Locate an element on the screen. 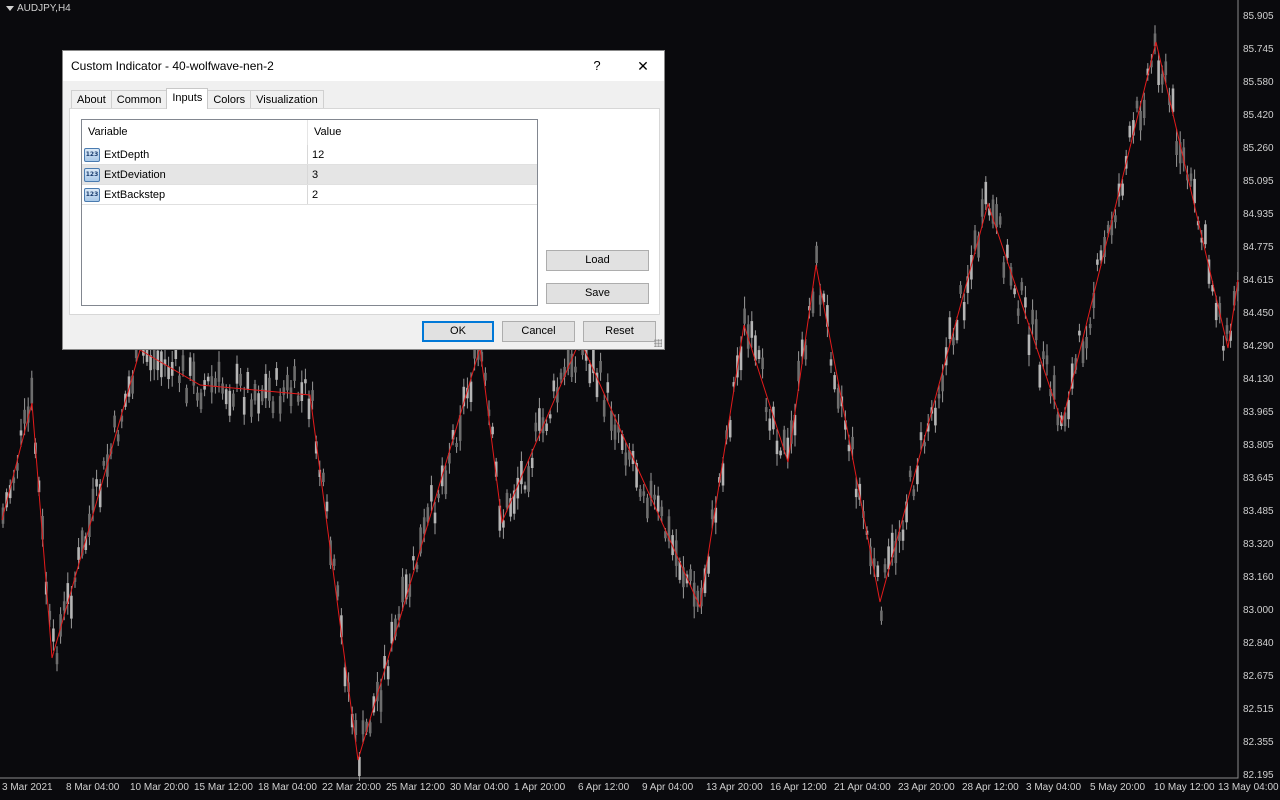 This screenshot has width=1280, height=800. time-tick-label: 30 Mar 04:00 is located at coordinates (479, 787).